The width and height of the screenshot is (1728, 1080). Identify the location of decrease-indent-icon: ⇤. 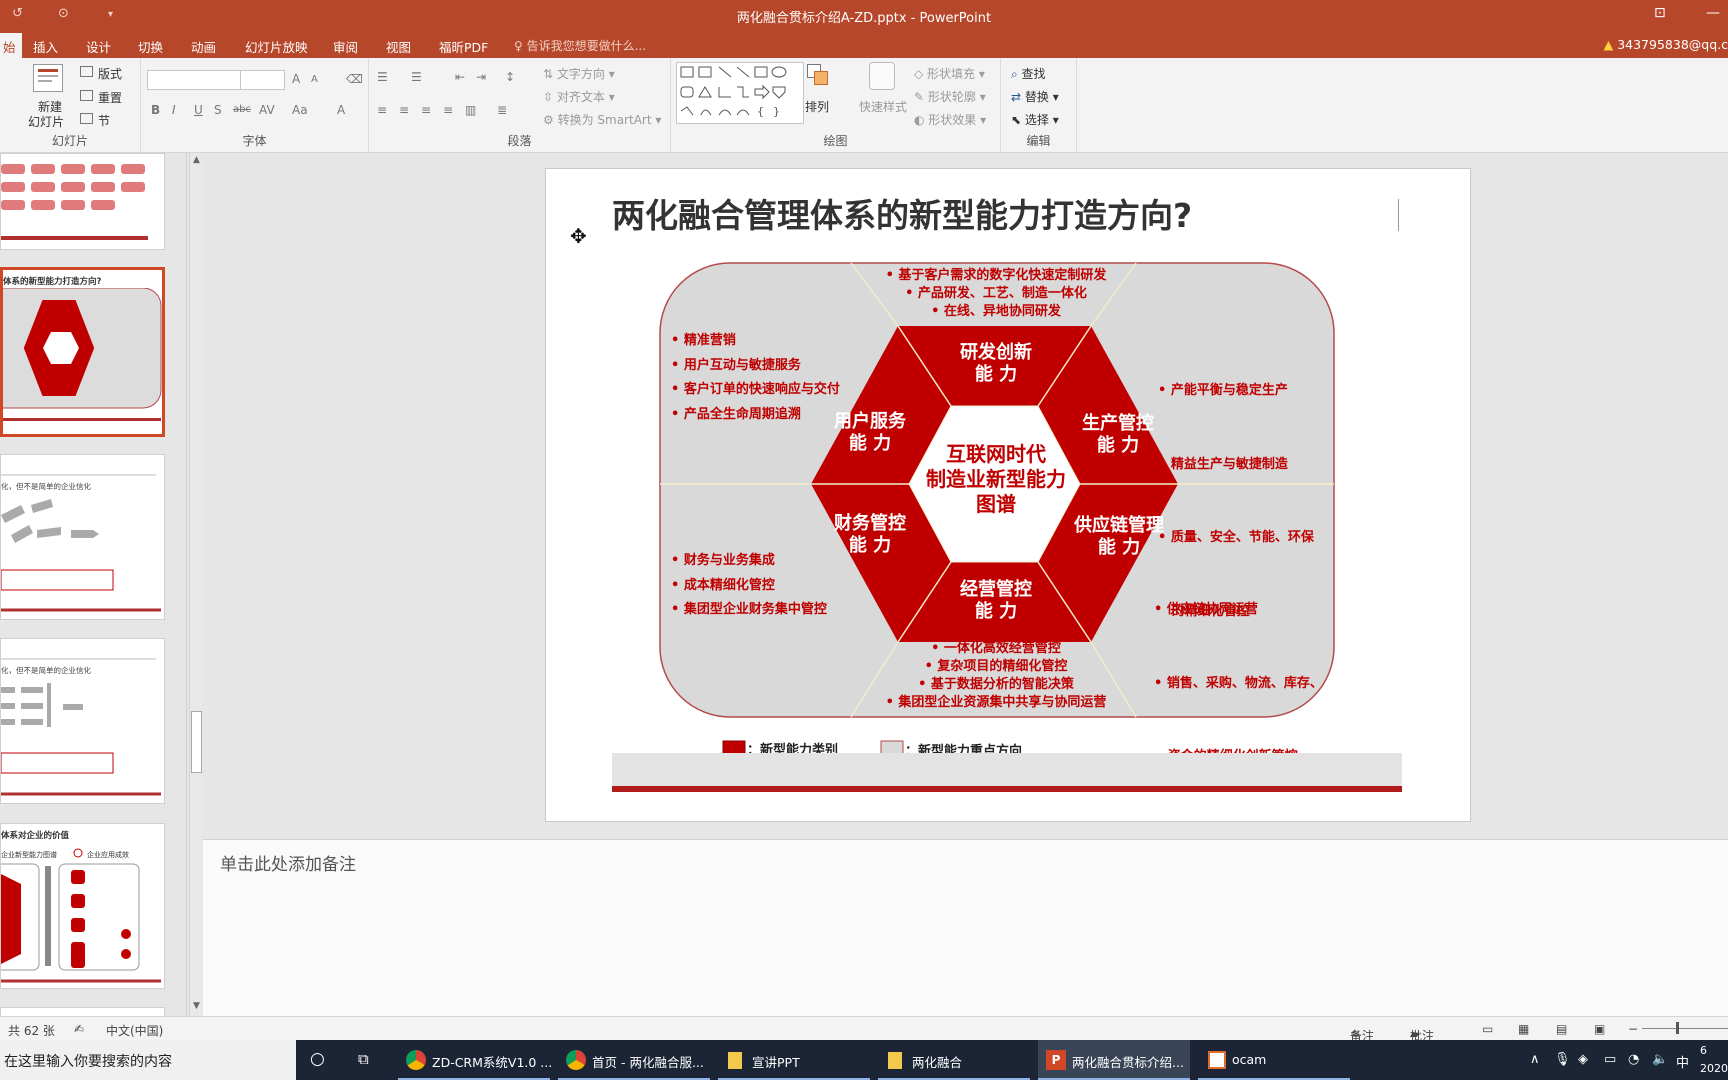
(460, 77).